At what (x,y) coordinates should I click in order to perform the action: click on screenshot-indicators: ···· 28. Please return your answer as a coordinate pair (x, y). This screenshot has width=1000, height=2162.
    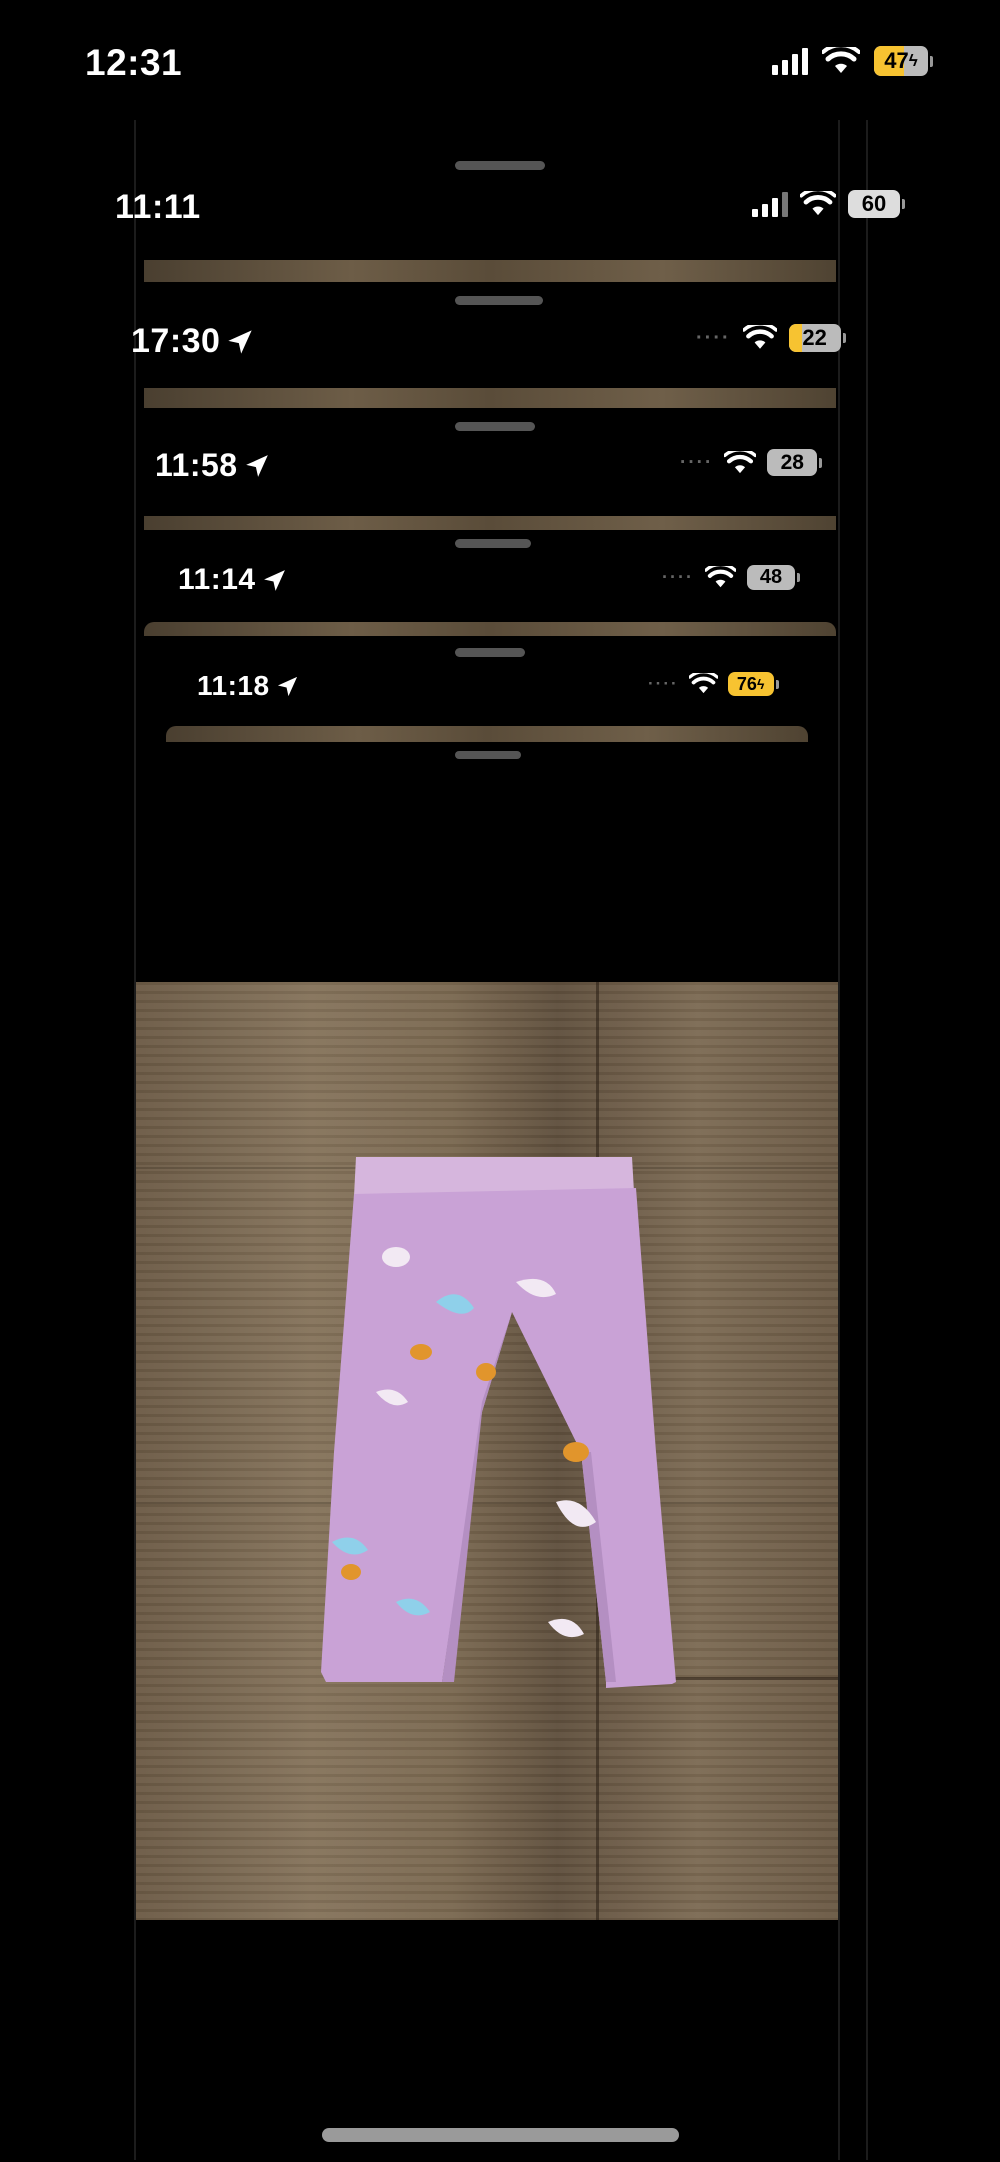
    Looking at the image, I should click on (751, 462).